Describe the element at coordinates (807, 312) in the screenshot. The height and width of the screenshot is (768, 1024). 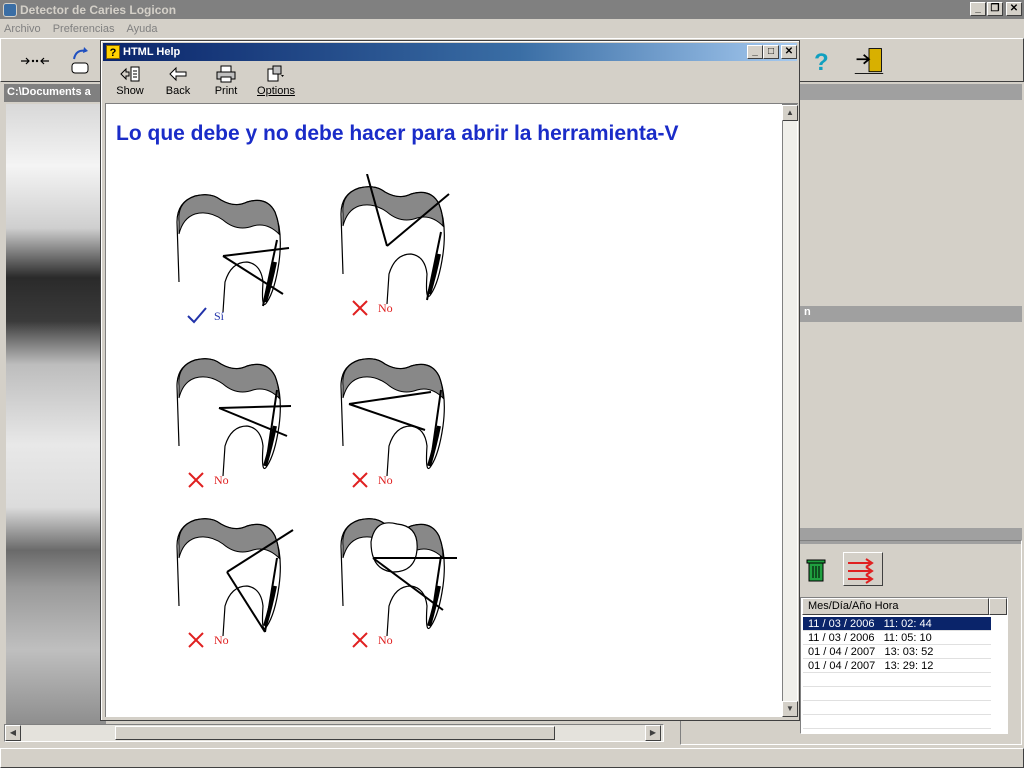
I see `right-panel-header-text: n` at that location.